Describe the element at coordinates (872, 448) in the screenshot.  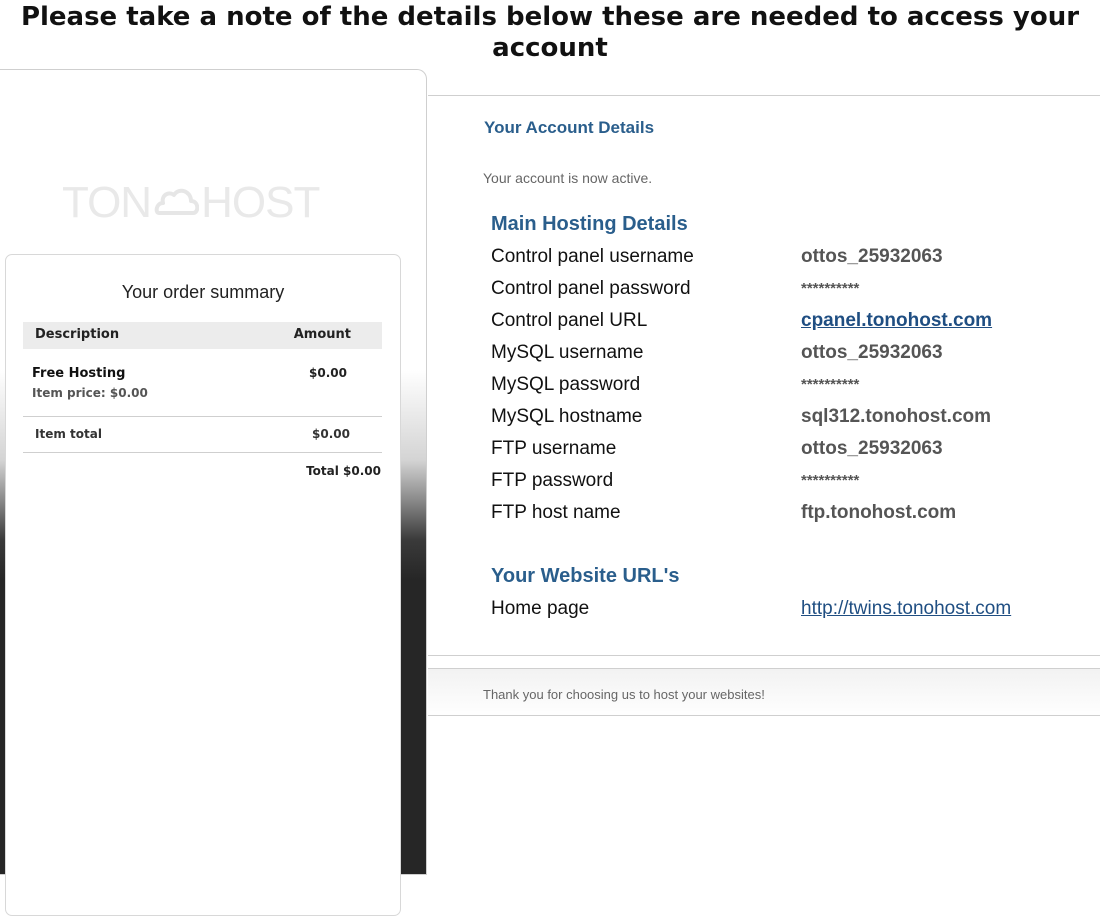
I see `ftp-username-value: ottos_25932063` at that location.